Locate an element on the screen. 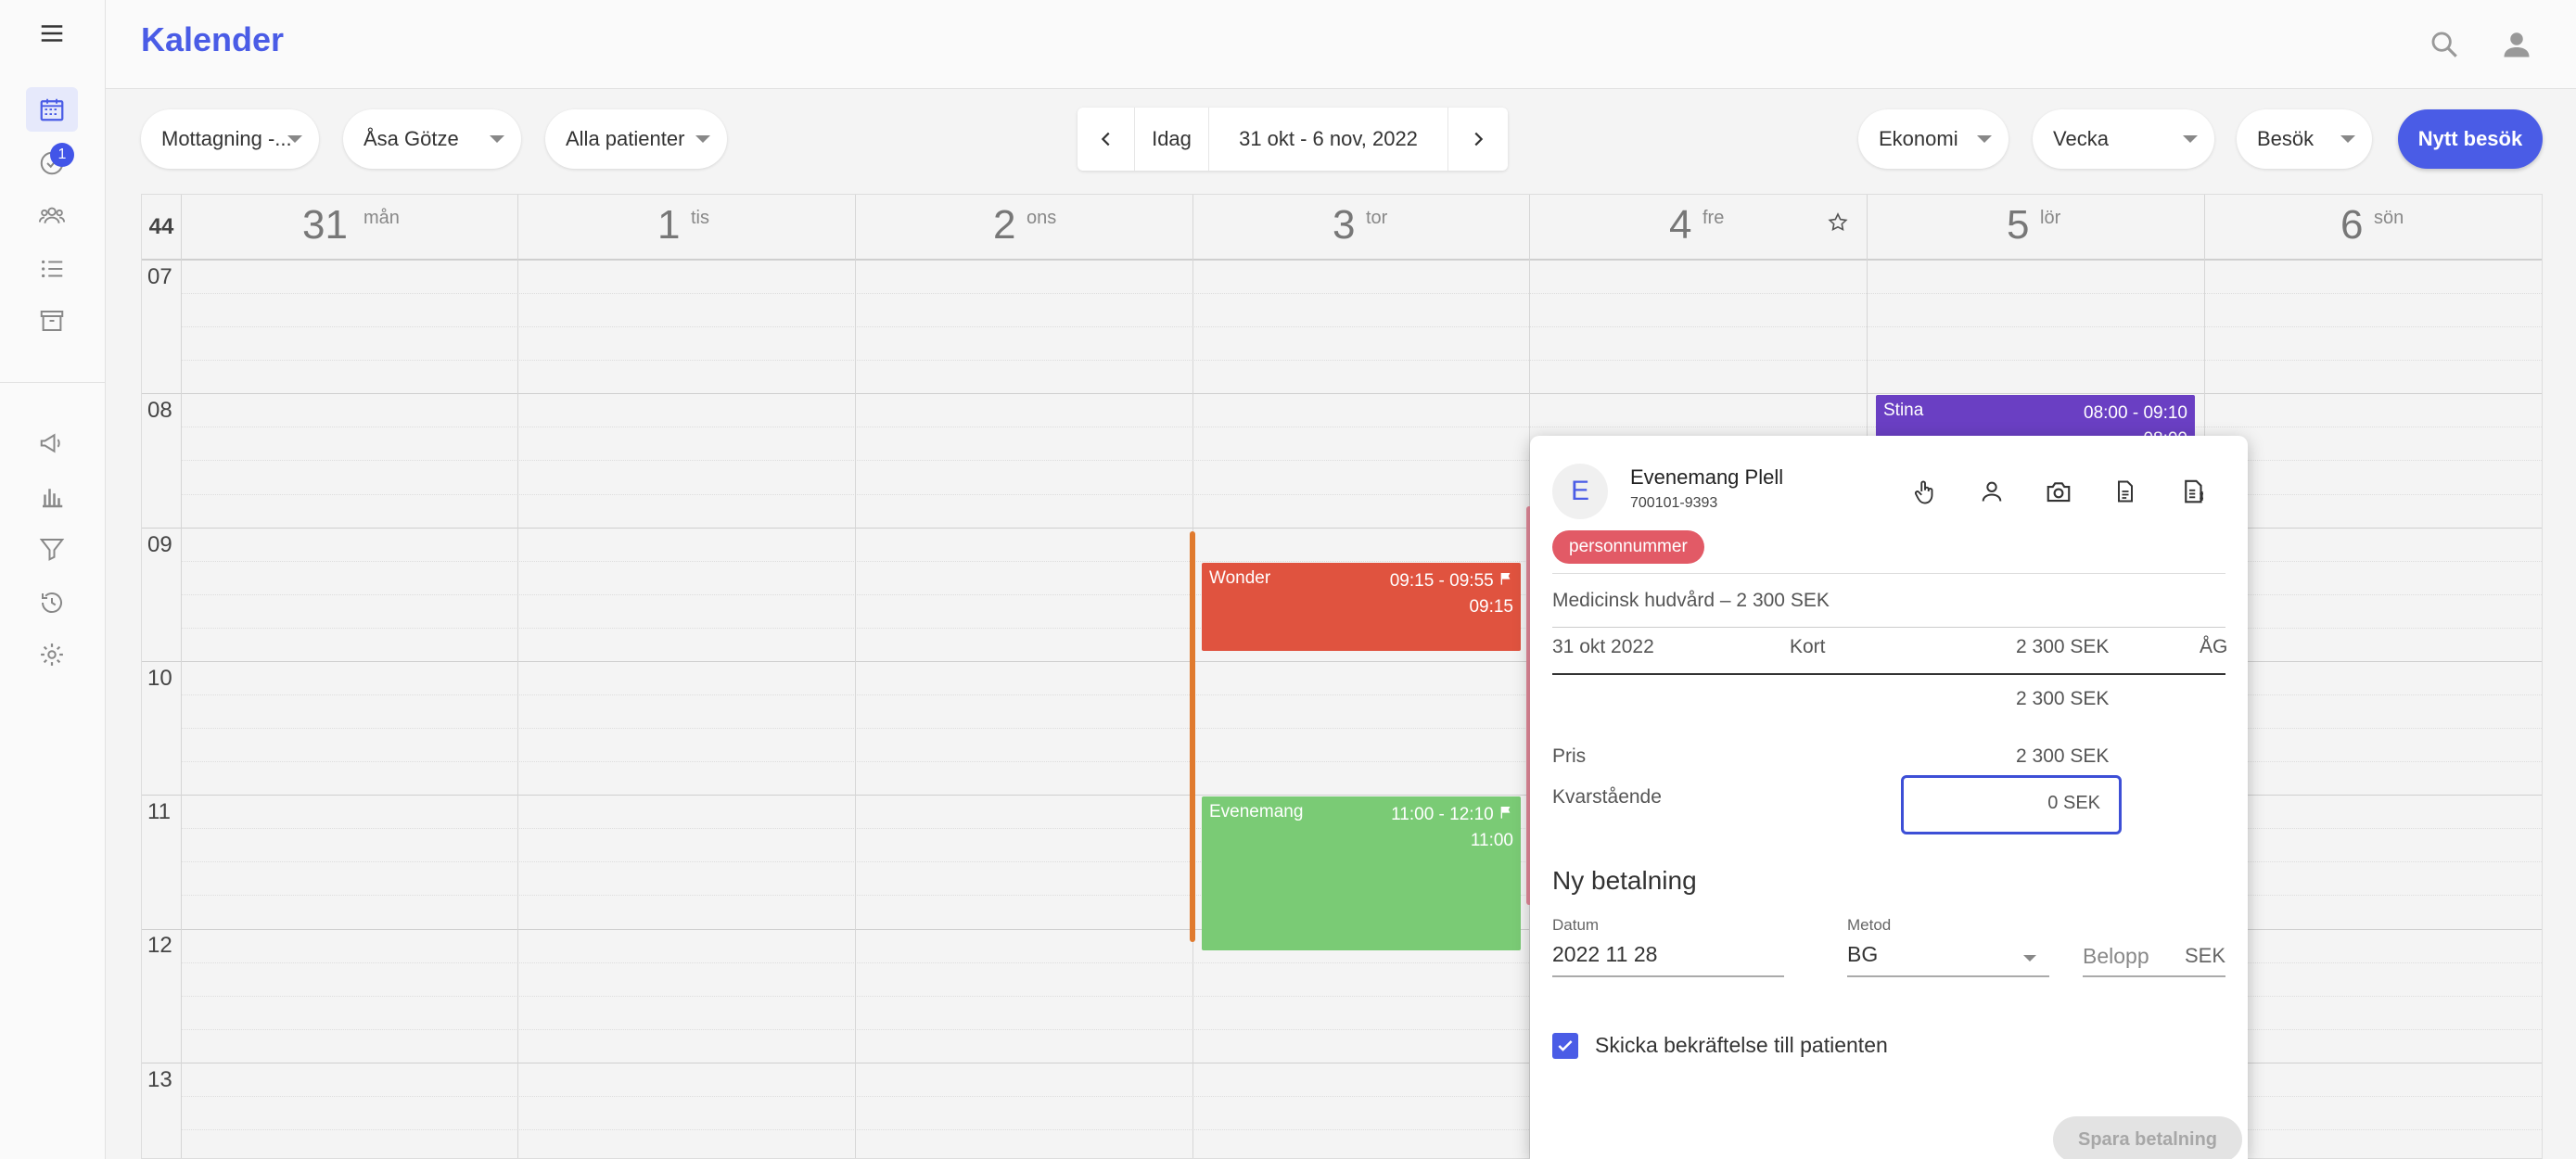 Image resolution: width=2576 pixels, height=1159 pixels. day-header-fri: 4 fre is located at coordinates (1698, 227).